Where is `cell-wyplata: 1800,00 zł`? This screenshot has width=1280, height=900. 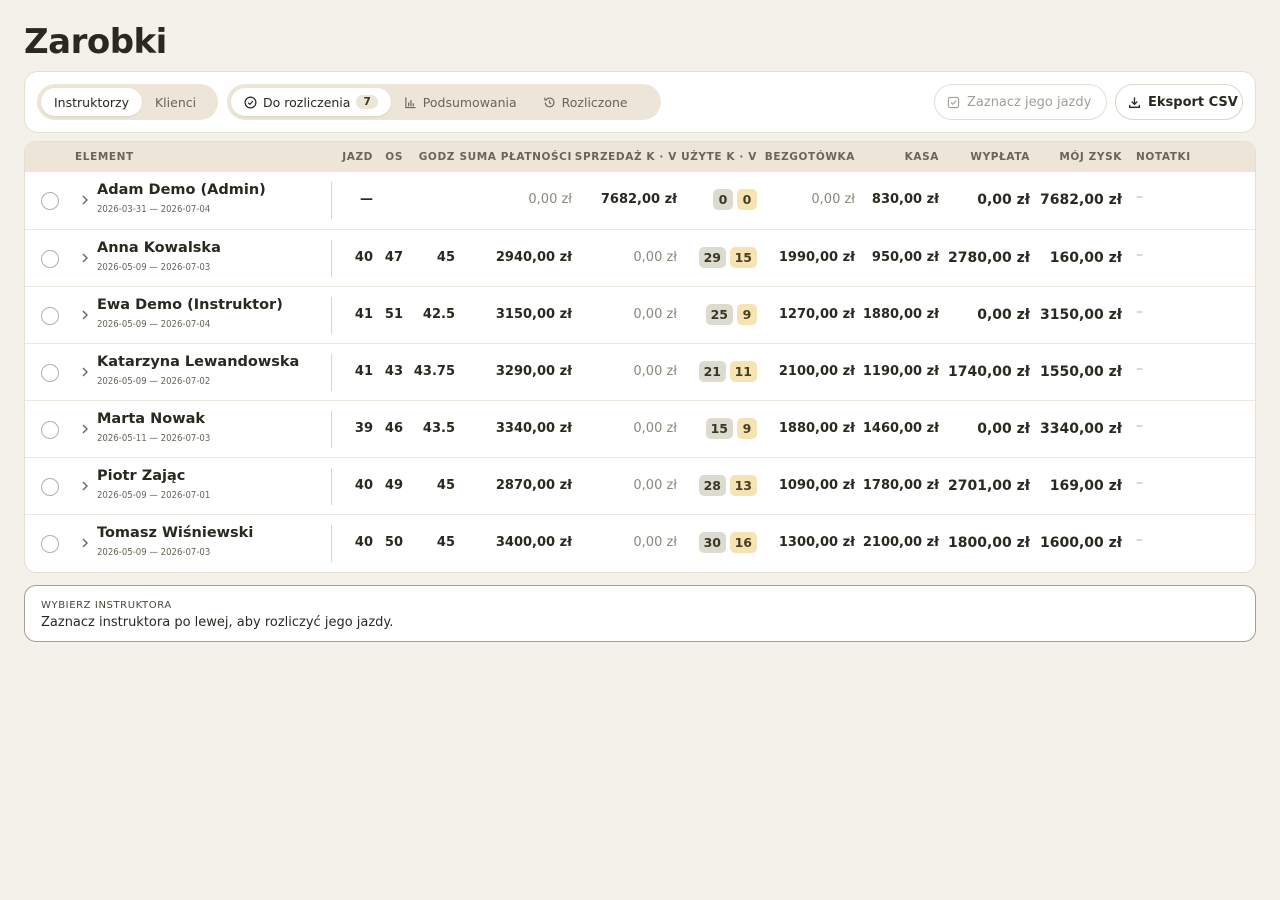 cell-wyplata: 1800,00 zł is located at coordinates (989, 543).